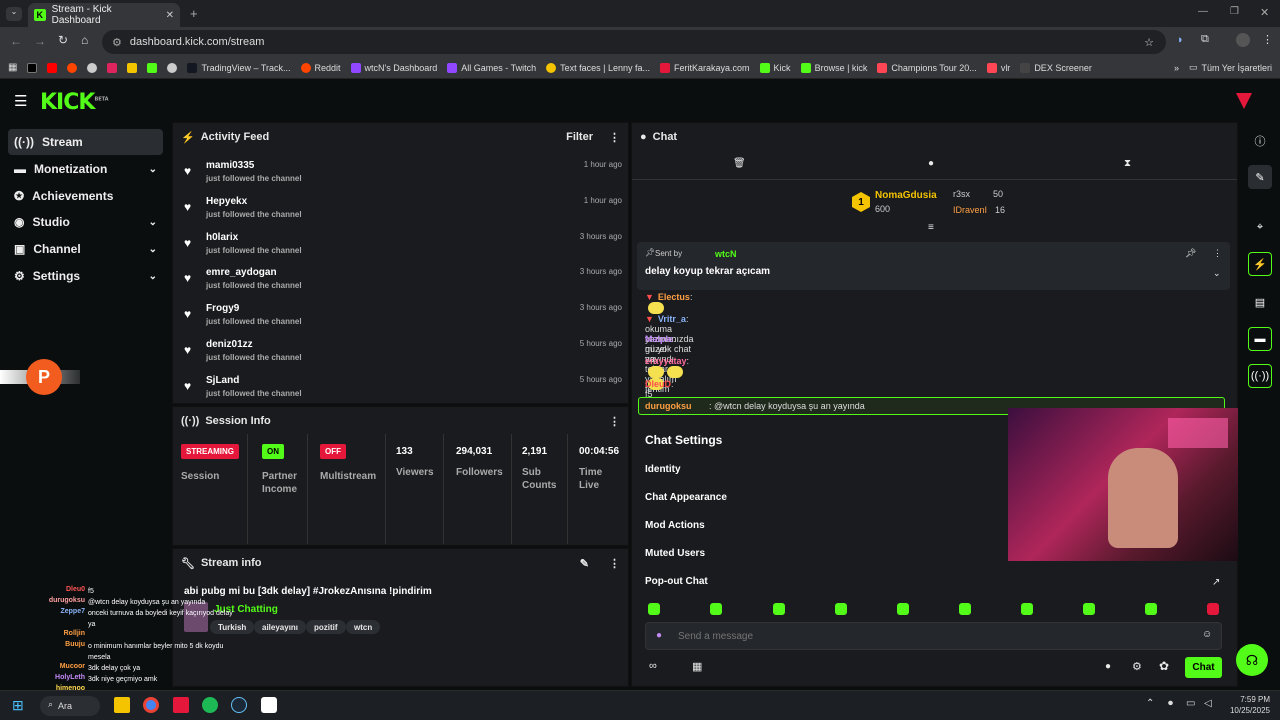 The width and height of the screenshot is (1280, 720). What do you see at coordinates (833, 67) in the screenshot?
I see `bookmark-item: Browse | kick` at bounding box center [833, 67].